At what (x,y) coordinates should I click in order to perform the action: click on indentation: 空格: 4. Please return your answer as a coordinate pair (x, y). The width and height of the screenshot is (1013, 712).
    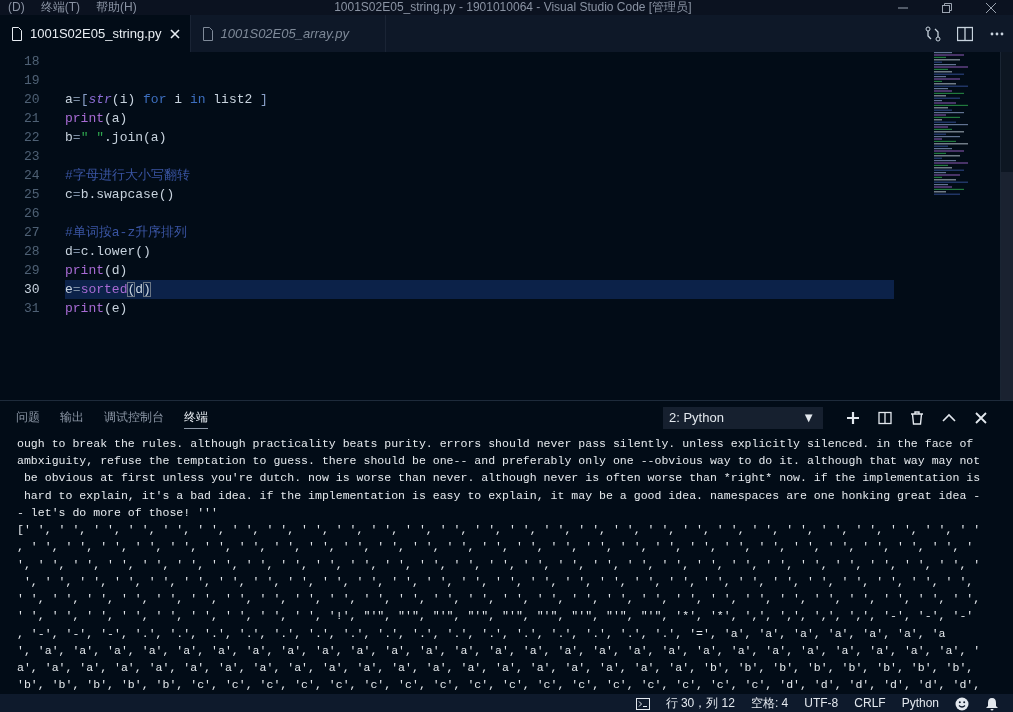
    Looking at the image, I should click on (769, 702).